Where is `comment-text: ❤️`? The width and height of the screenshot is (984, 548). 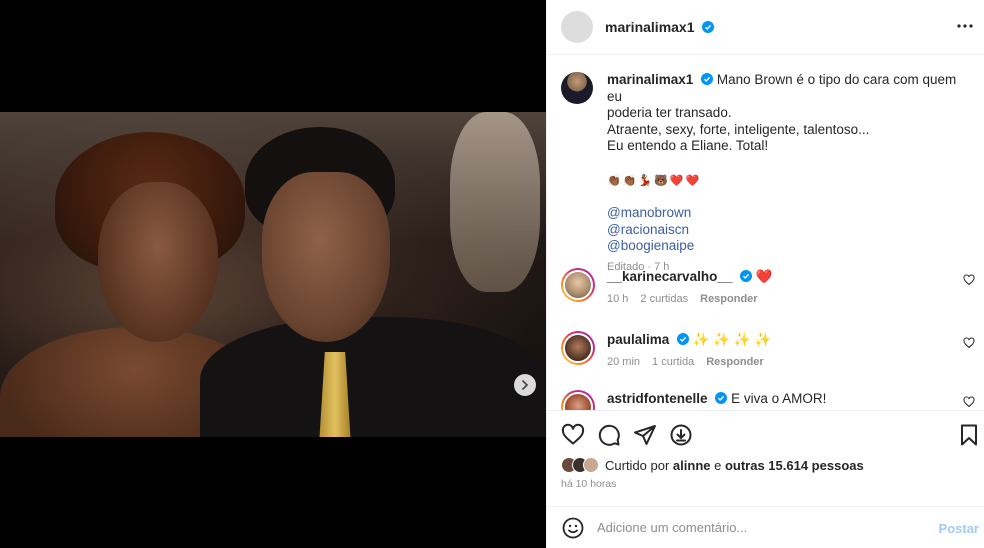
comment-text: ❤️ is located at coordinates (764, 276).